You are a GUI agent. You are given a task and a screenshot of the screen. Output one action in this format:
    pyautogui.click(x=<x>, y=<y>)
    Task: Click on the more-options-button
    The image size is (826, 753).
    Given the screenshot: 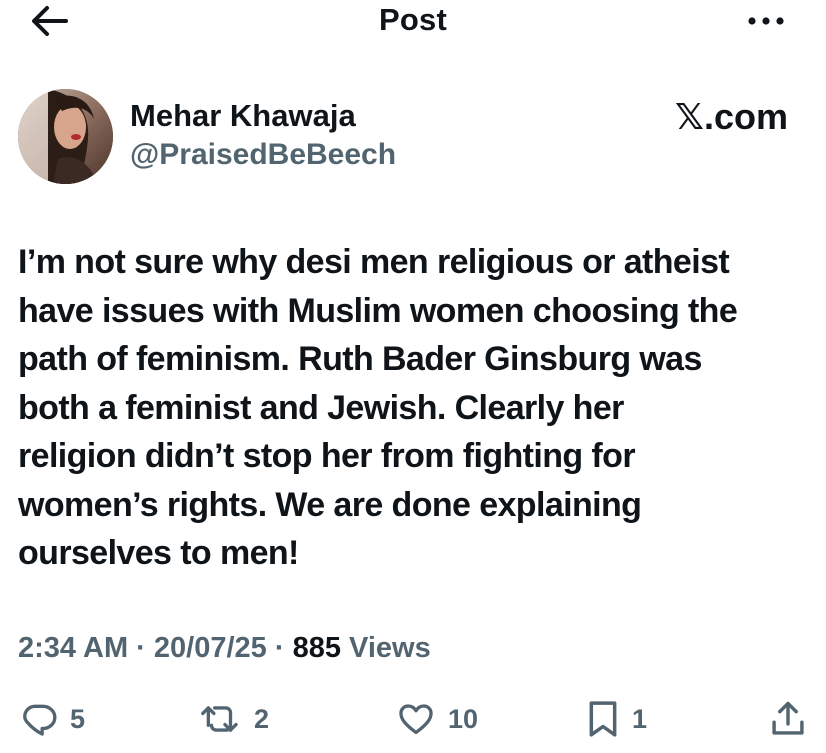 What is the action you would take?
    pyautogui.click(x=766, y=21)
    